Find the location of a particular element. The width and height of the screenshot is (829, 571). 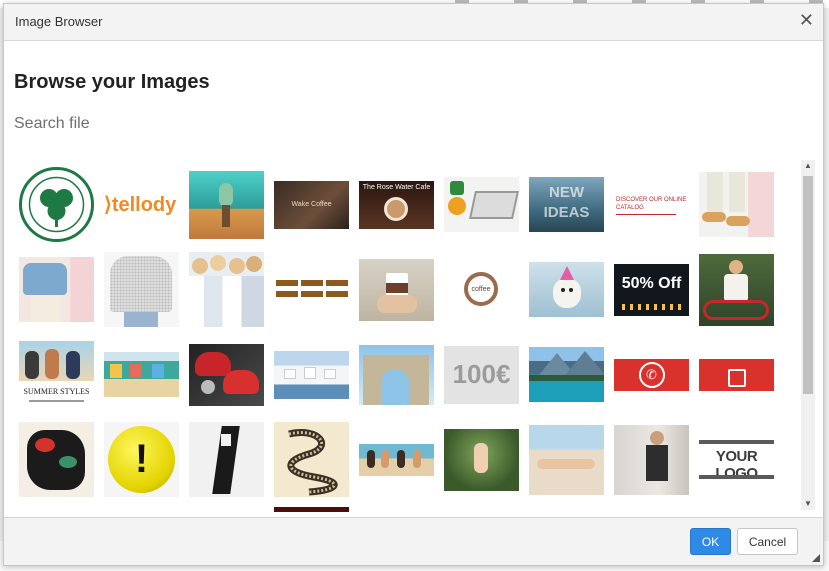

menu-buttons-image is located at coordinates (311, 289).